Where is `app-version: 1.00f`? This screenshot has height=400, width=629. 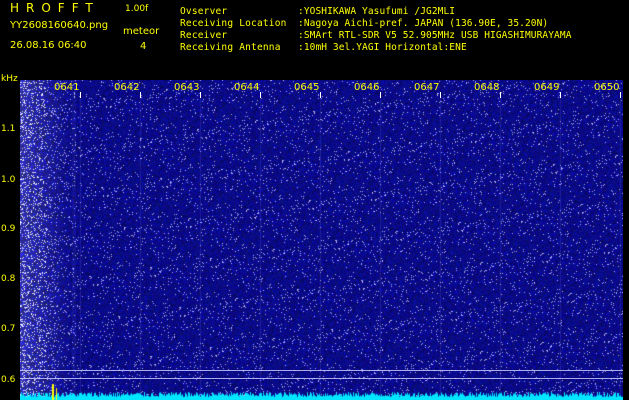 app-version: 1.00f is located at coordinates (137, 9).